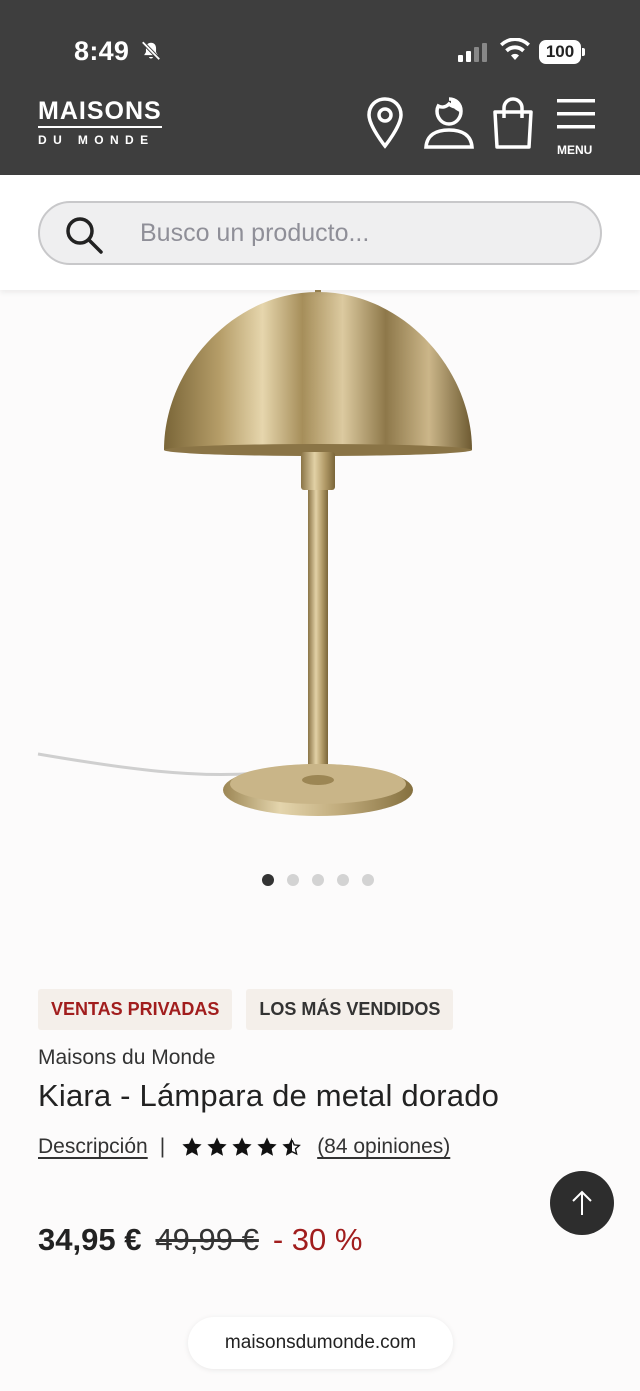  I want to click on description-rating-row: Descripción | (84 opiniones), so click(244, 1147).